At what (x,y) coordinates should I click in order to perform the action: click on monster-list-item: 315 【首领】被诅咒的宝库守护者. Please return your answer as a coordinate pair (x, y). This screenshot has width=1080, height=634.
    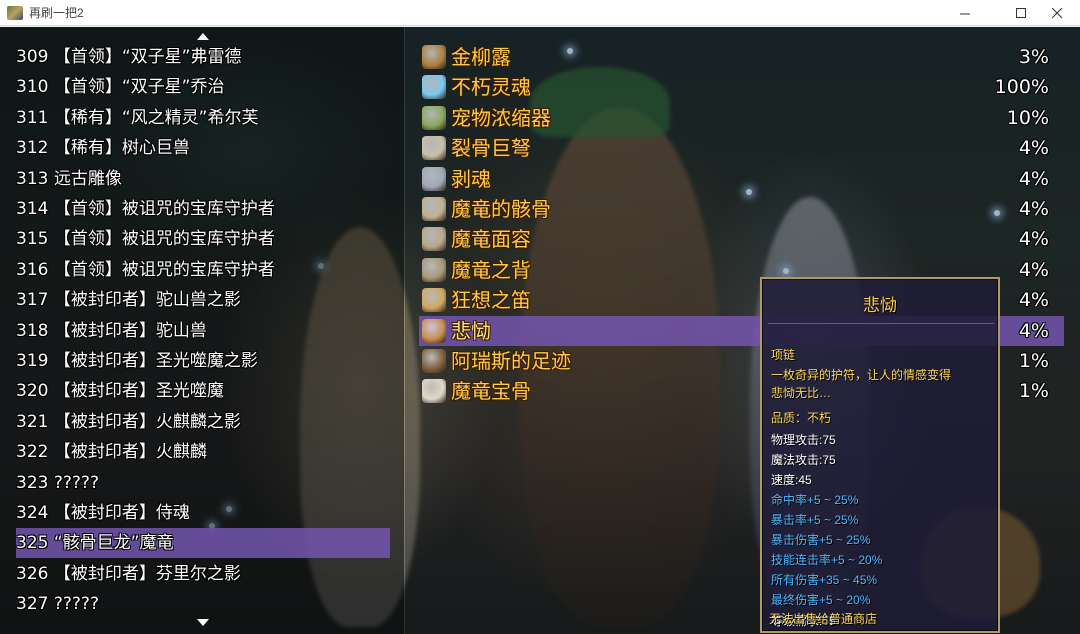
    Looking at the image, I should click on (203, 239).